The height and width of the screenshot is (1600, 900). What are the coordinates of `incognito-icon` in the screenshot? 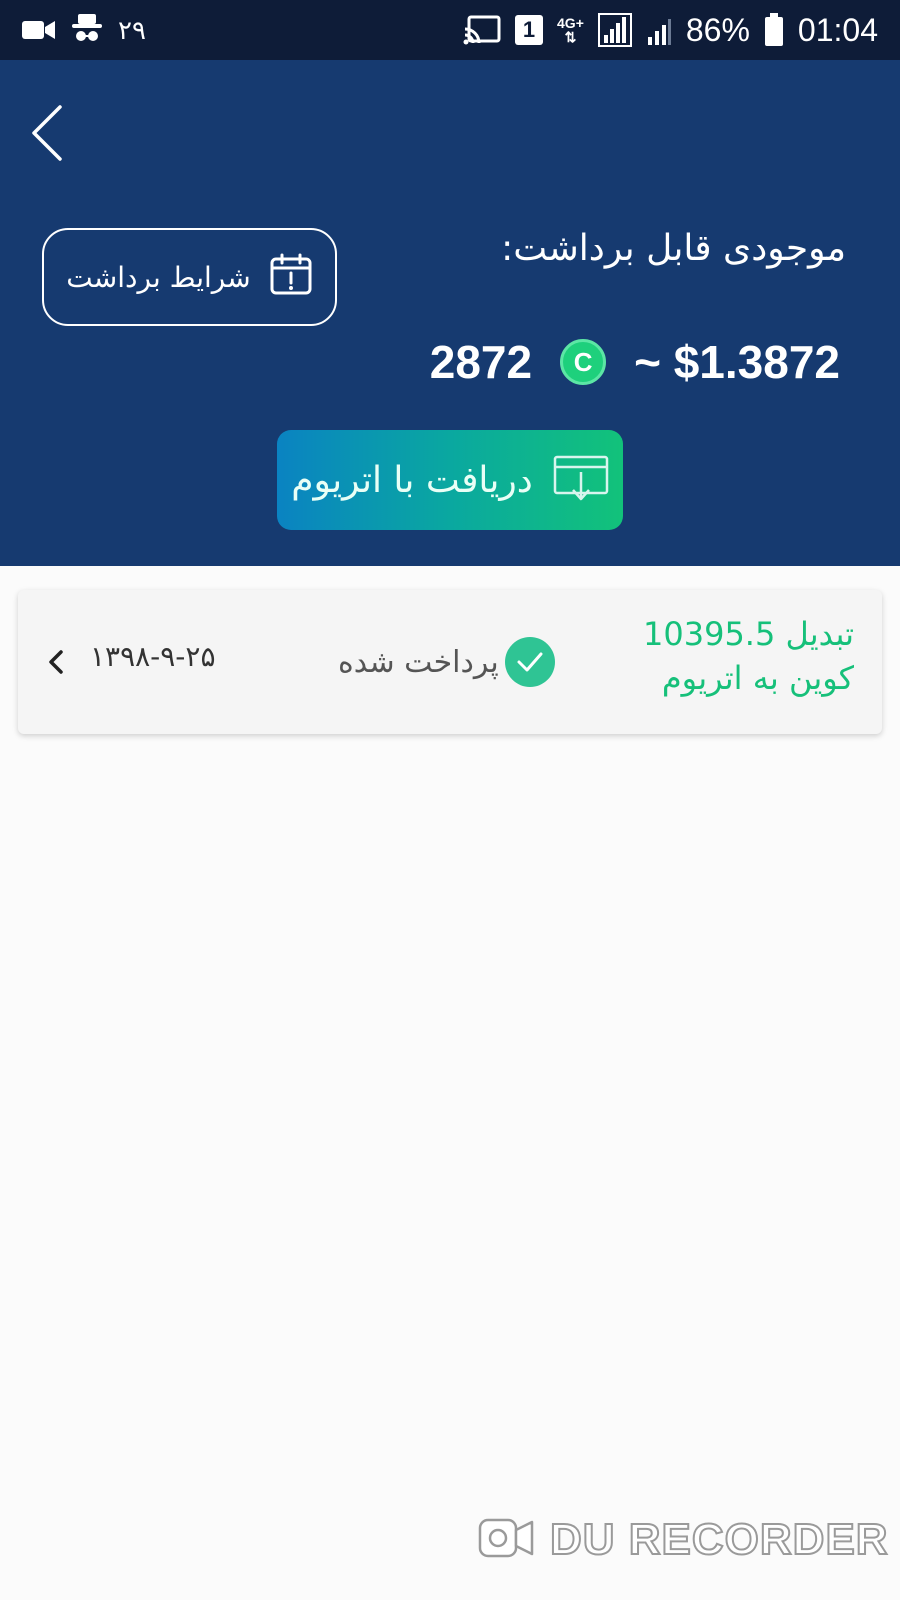 It's located at (87, 30).